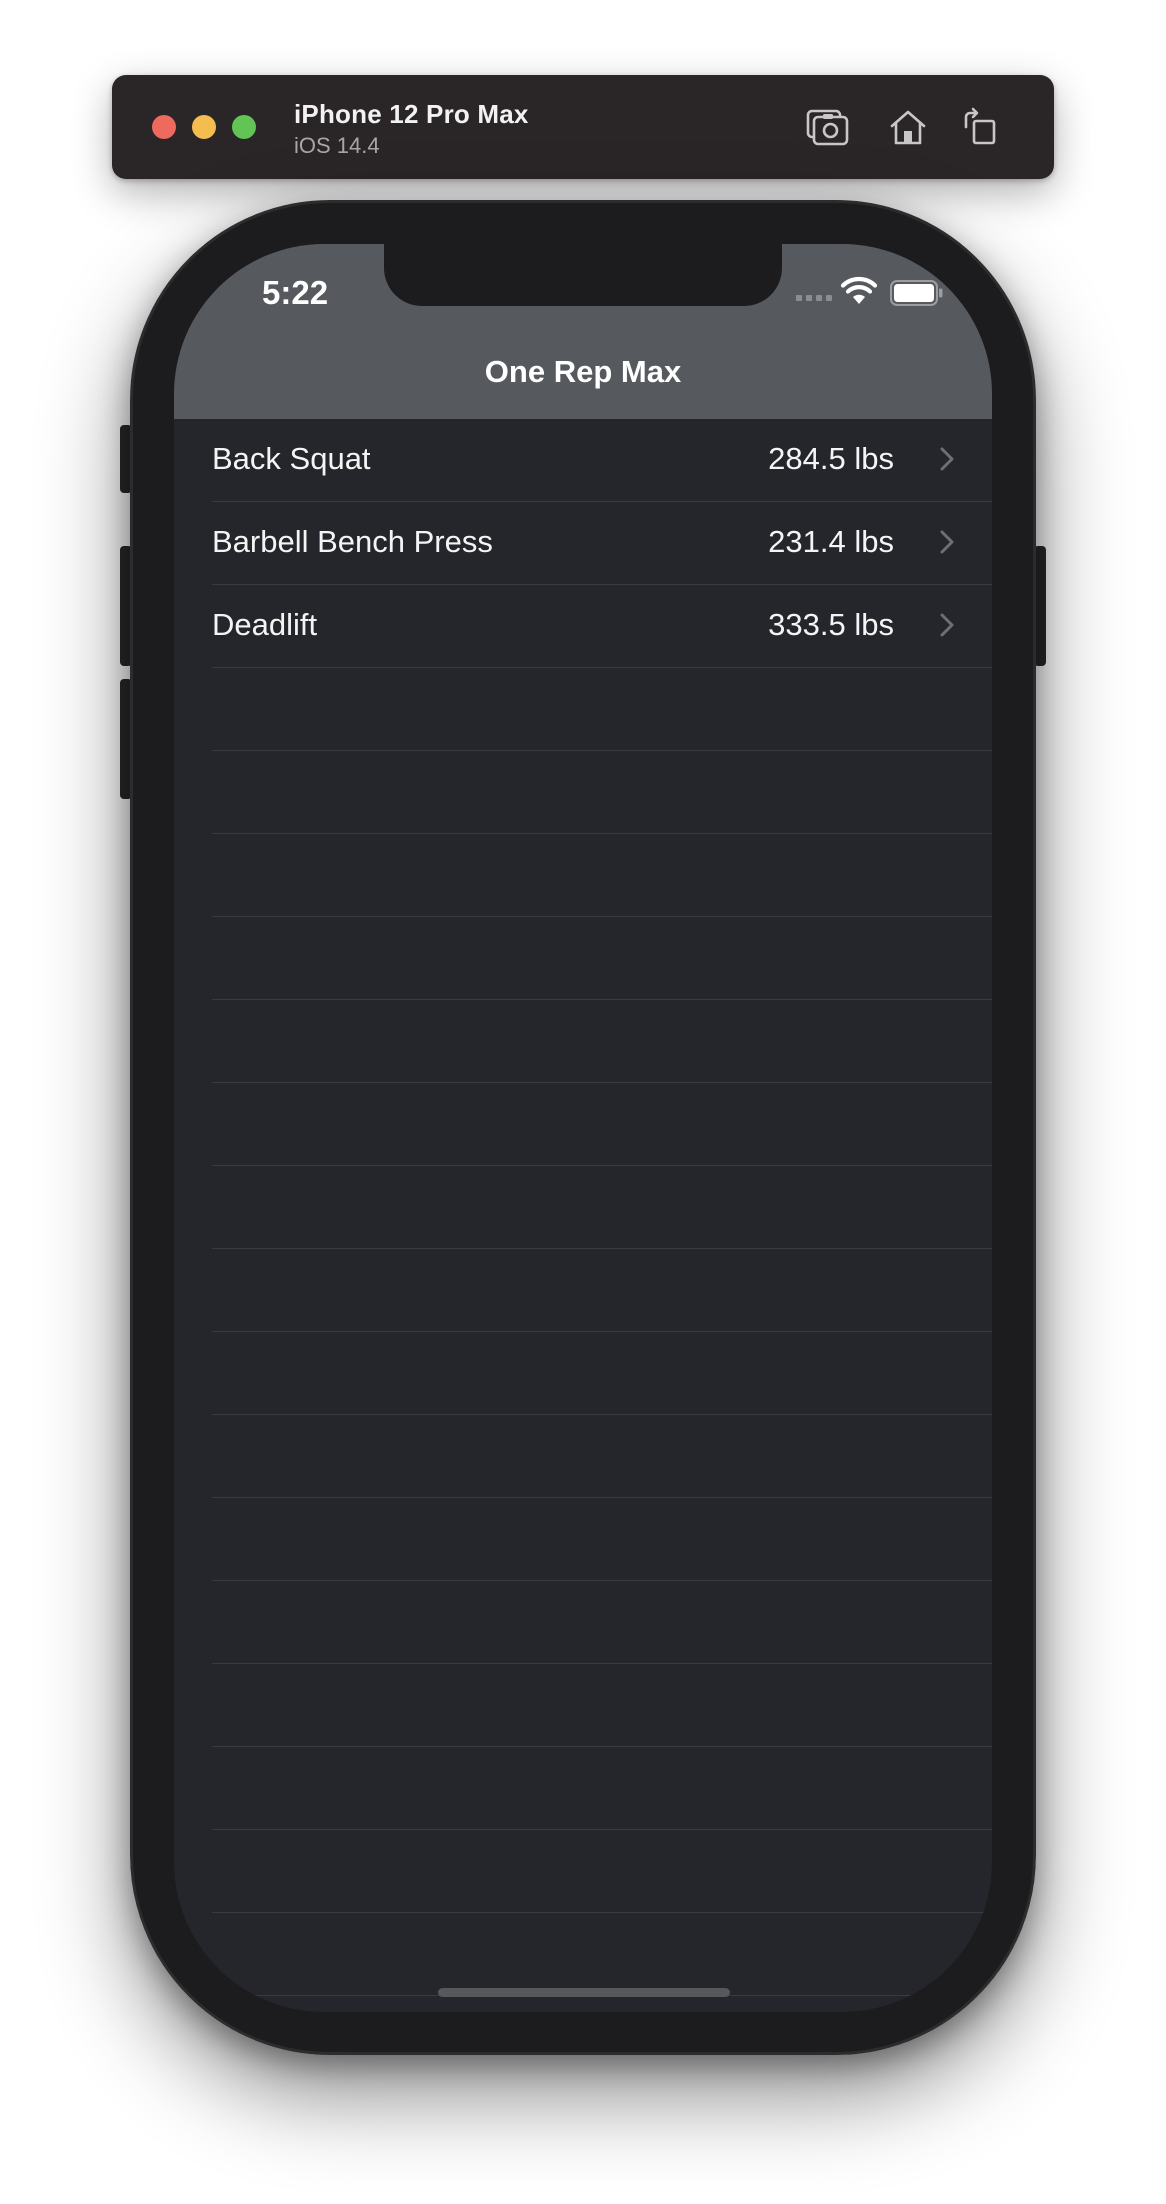 This screenshot has height=2204, width=1166. What do you see at coordinates (583, 371) in the screenshot?
I see `page-title: One Rep Max` at bounding box center [583, 371].